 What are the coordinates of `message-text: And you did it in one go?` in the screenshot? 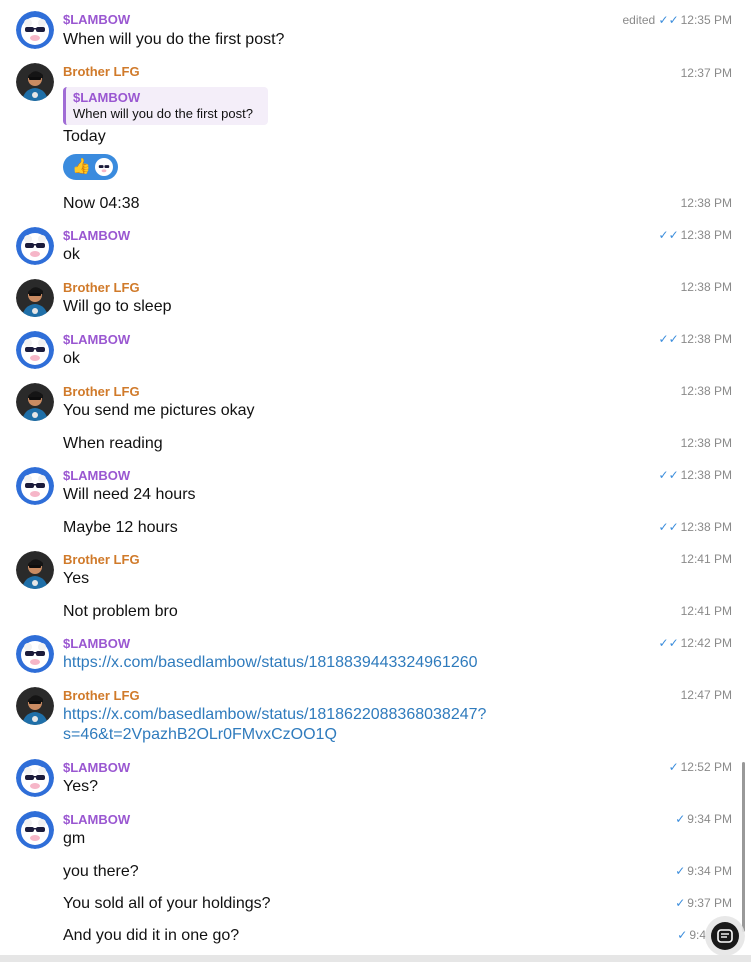 It's located at (151, 935).